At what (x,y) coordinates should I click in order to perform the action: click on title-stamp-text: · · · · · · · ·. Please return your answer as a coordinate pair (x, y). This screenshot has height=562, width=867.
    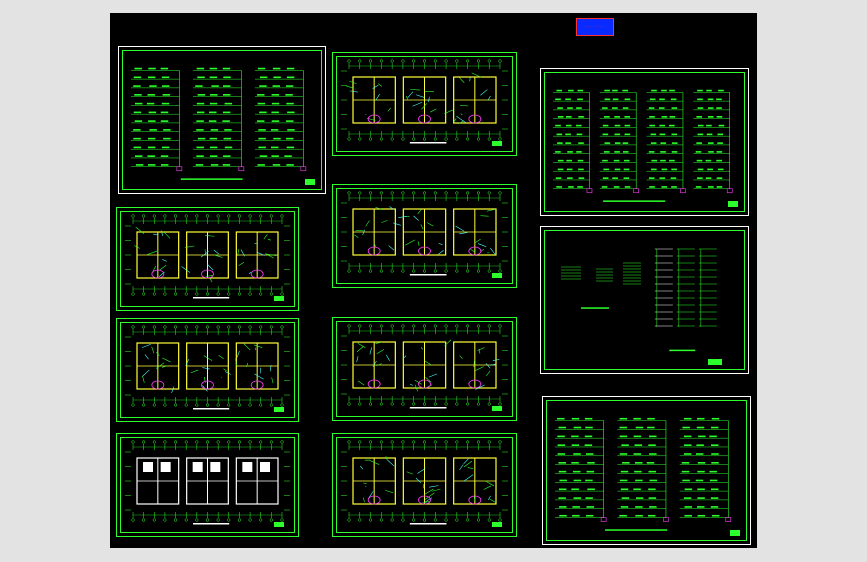
    Looking at the image, I should click on (595, 26).